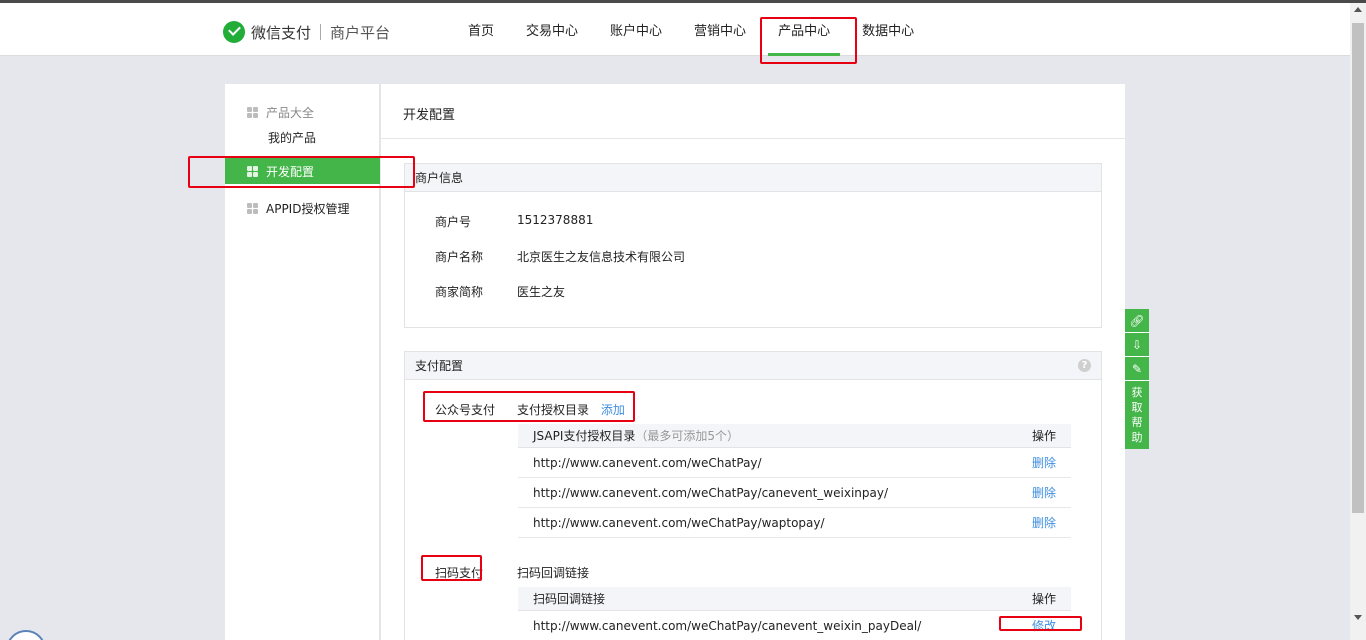 The width and height of the screenshot is (1366, 640). I want to click on sidebar-item-label: APPID授权管理, so click(308, 209).